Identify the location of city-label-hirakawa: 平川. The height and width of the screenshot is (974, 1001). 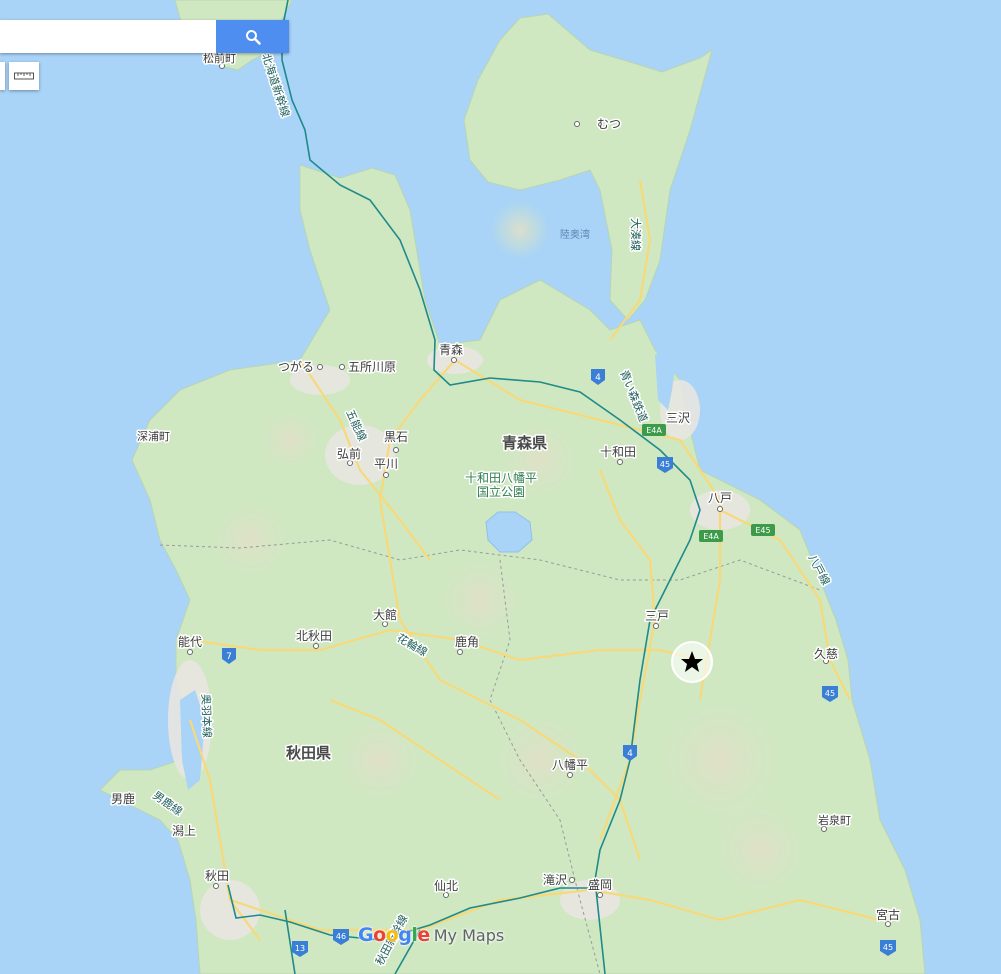
(386, 464).